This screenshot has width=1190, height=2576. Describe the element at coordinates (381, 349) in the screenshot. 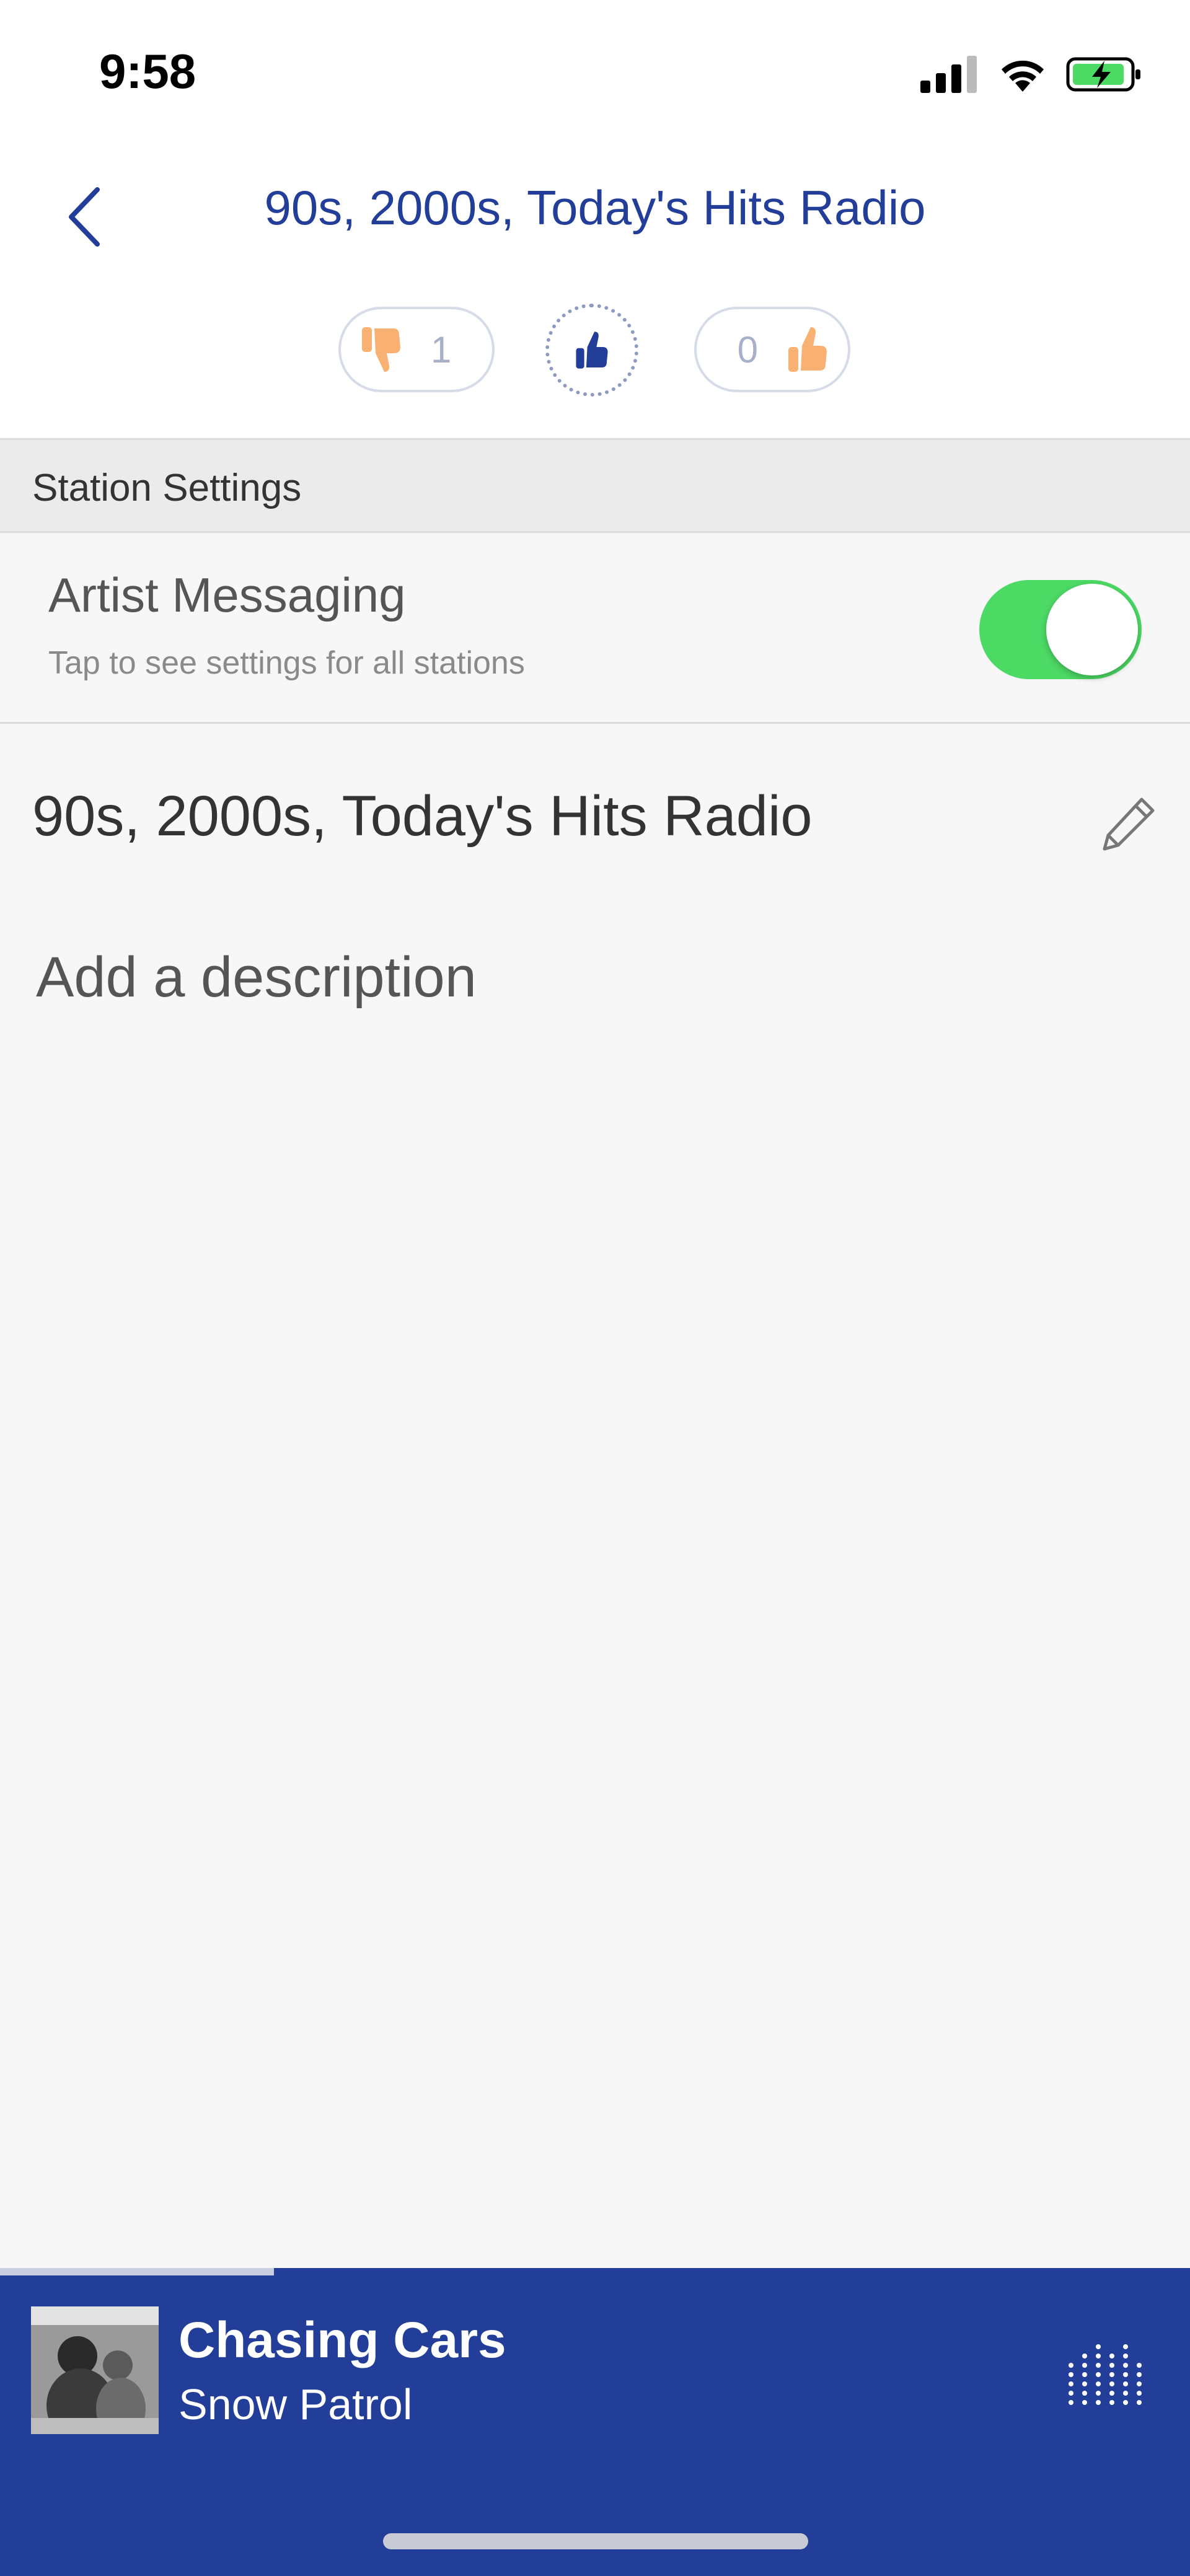

I see `thumbs-down-icon` at that location.